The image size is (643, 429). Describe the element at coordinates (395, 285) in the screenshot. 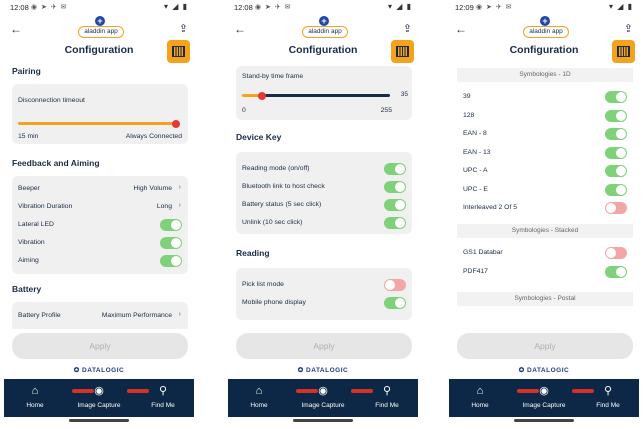

I see `pick-list-toggle` at that location.